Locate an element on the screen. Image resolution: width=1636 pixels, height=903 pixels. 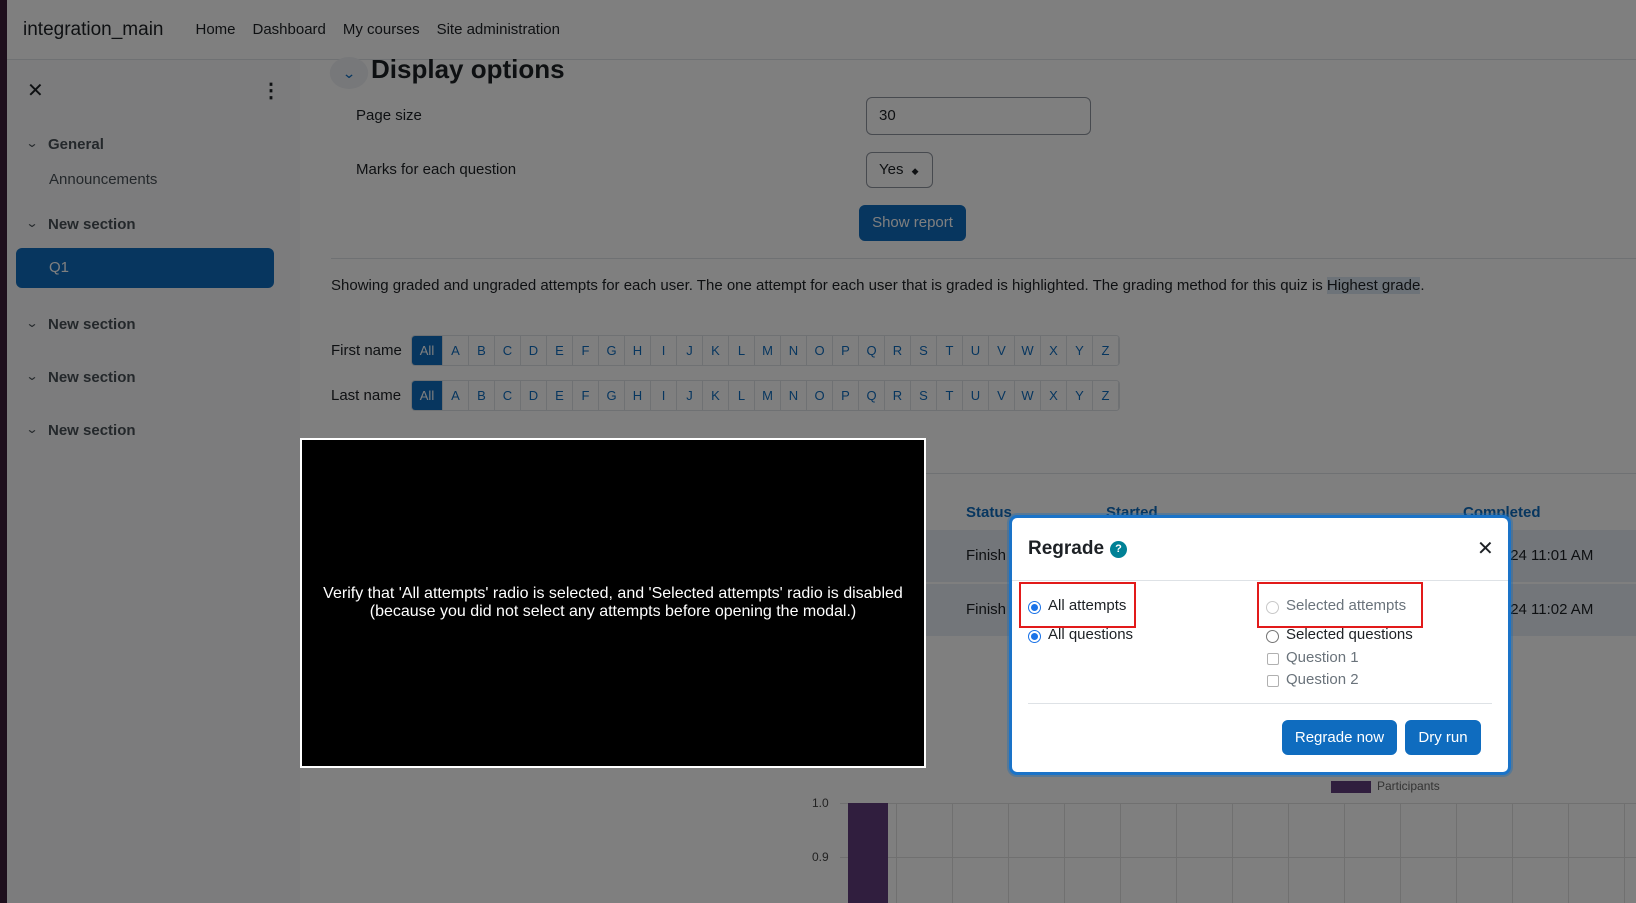
all-questions-label: All questions is located at coordinates (1090, 634).